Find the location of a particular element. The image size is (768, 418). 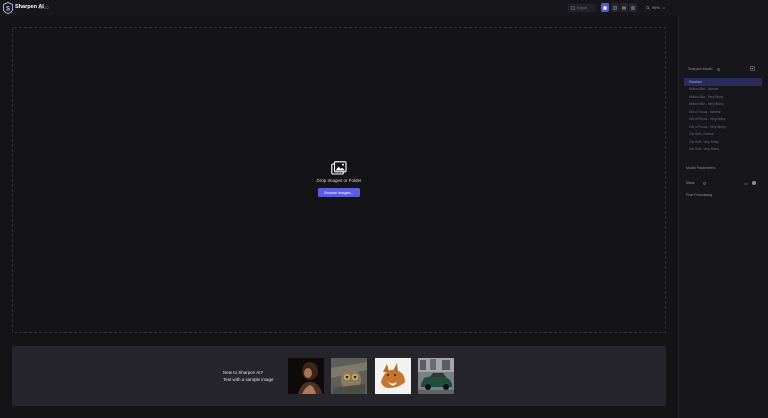

svg-text: S is located at coordinates (8, 9).